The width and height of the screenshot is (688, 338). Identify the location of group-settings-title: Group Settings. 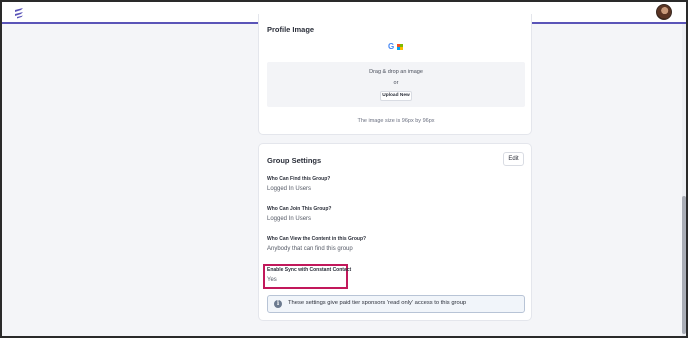
(294, 160).